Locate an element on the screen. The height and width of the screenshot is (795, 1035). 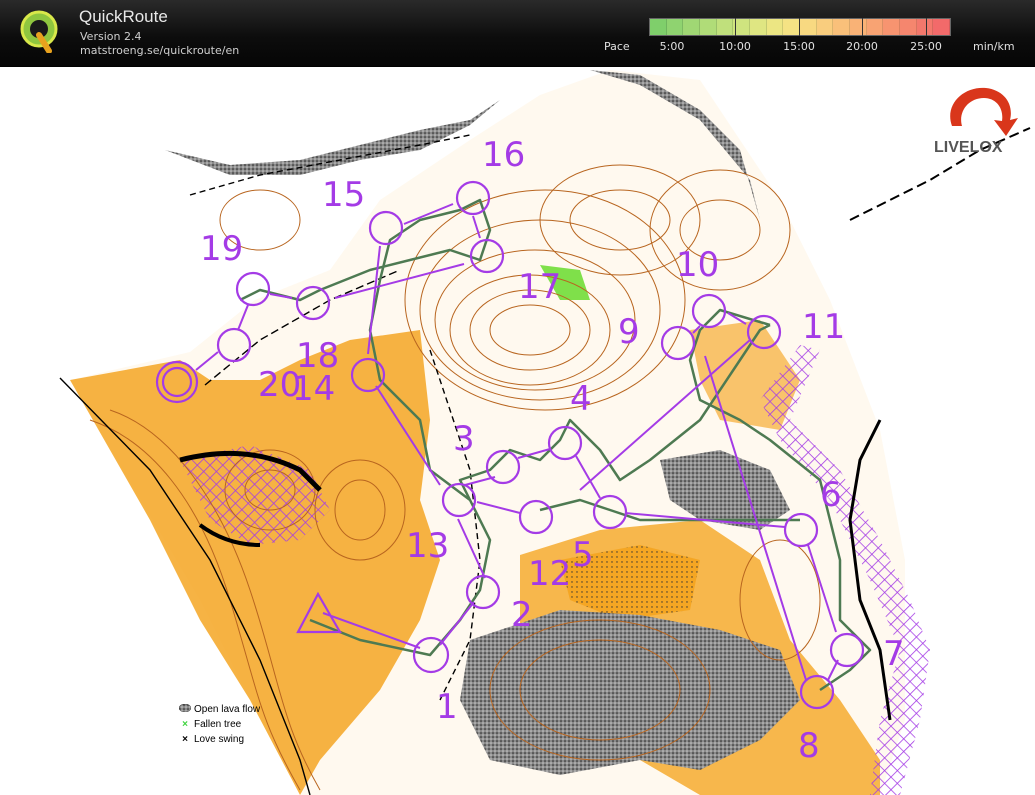
app-version: Version 2.4 is located at coordinates (111, 36).